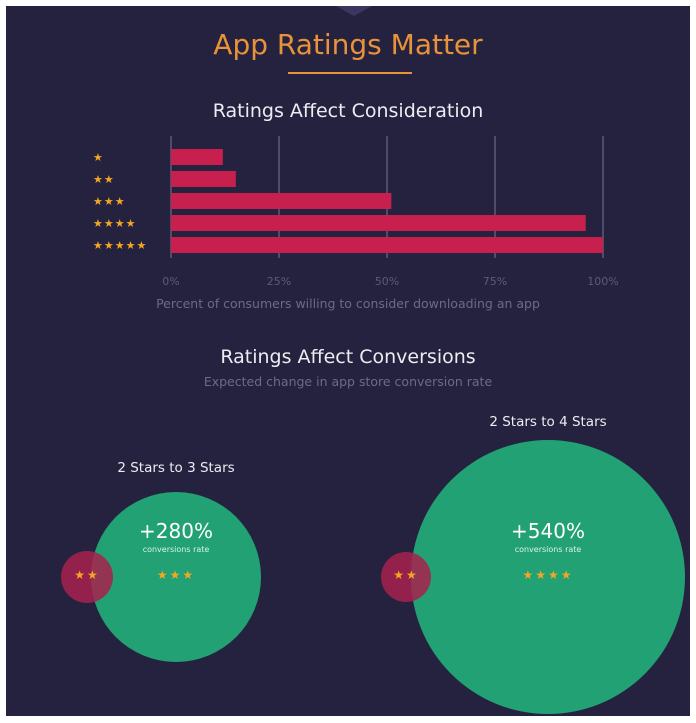 This screenshot has width=696, height=723. I want to click on conversion-label-2: 2 Stars to 4 Stars, so click(548, 422).